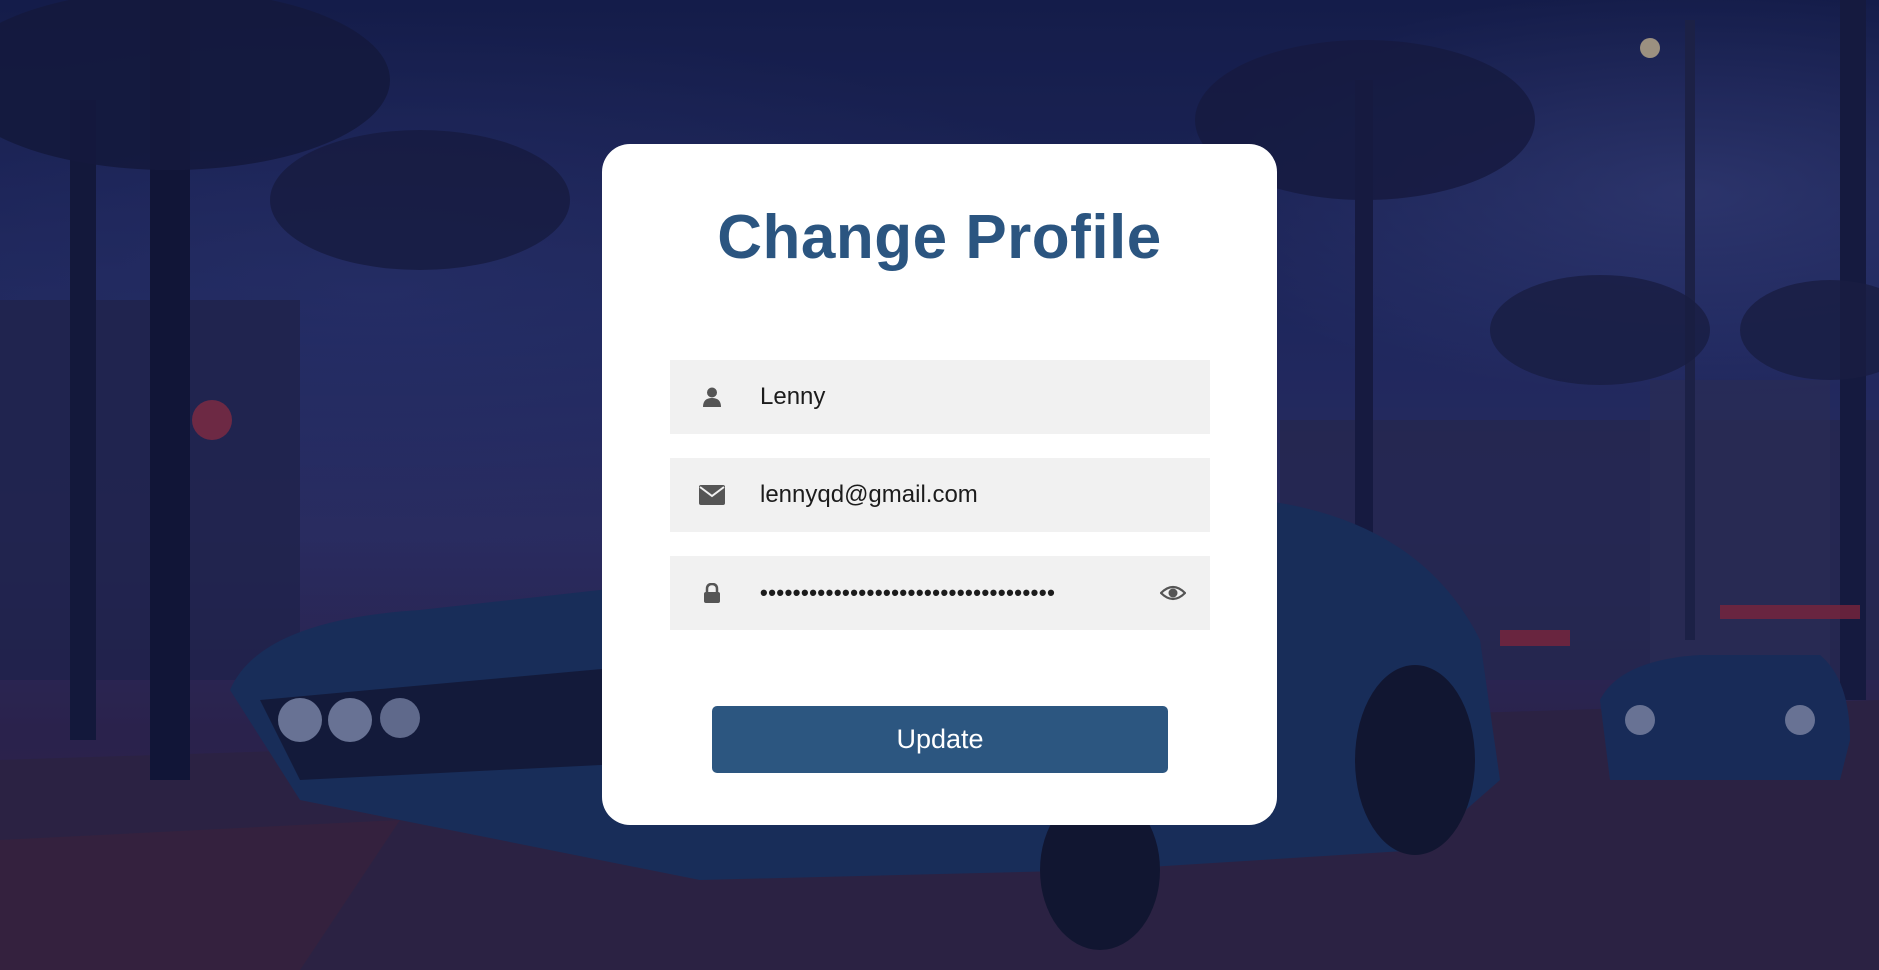 The height and width of the screenshot is (970, 1879). Describe the element at coordinates (869, 495) in the screenshot. I see `email-value: lennyqd@gmail.com` at that location.